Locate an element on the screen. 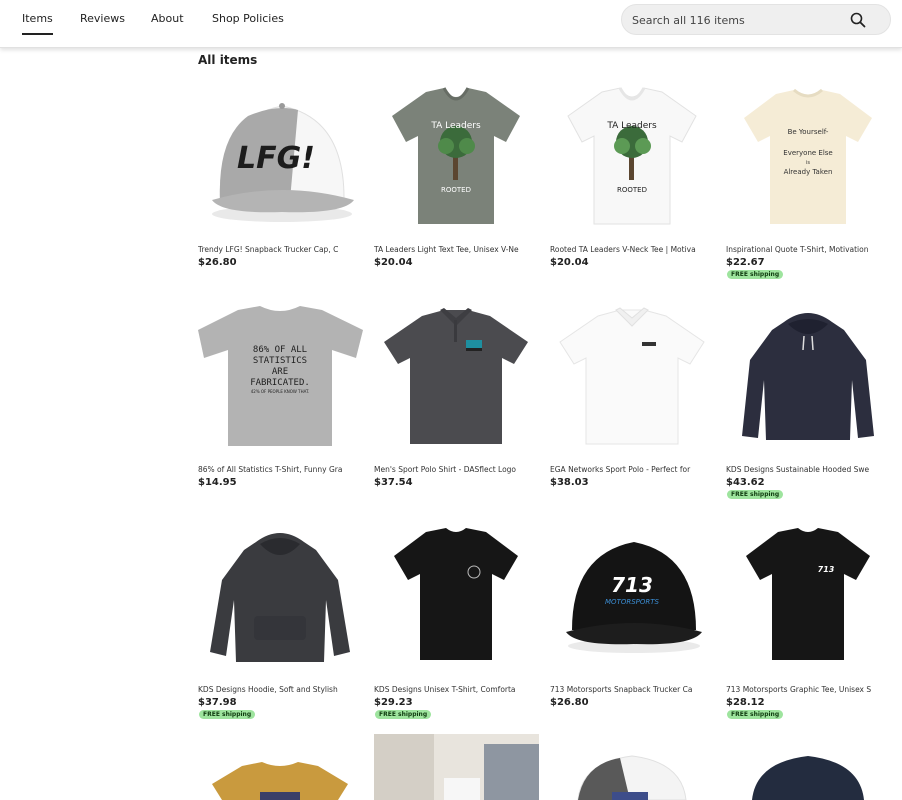  product-image-tee-mustard is located at coordinates (280, 767).